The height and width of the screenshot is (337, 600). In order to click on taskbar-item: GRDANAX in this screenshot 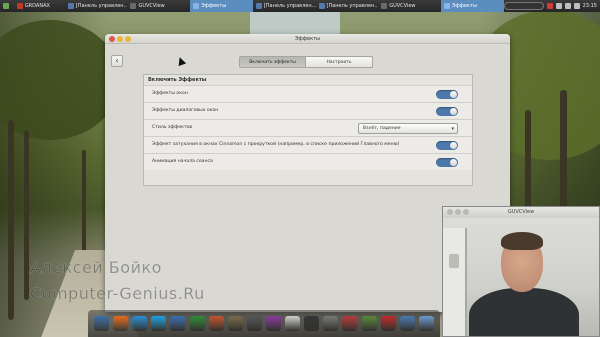, I will do `click(39, 6)`.